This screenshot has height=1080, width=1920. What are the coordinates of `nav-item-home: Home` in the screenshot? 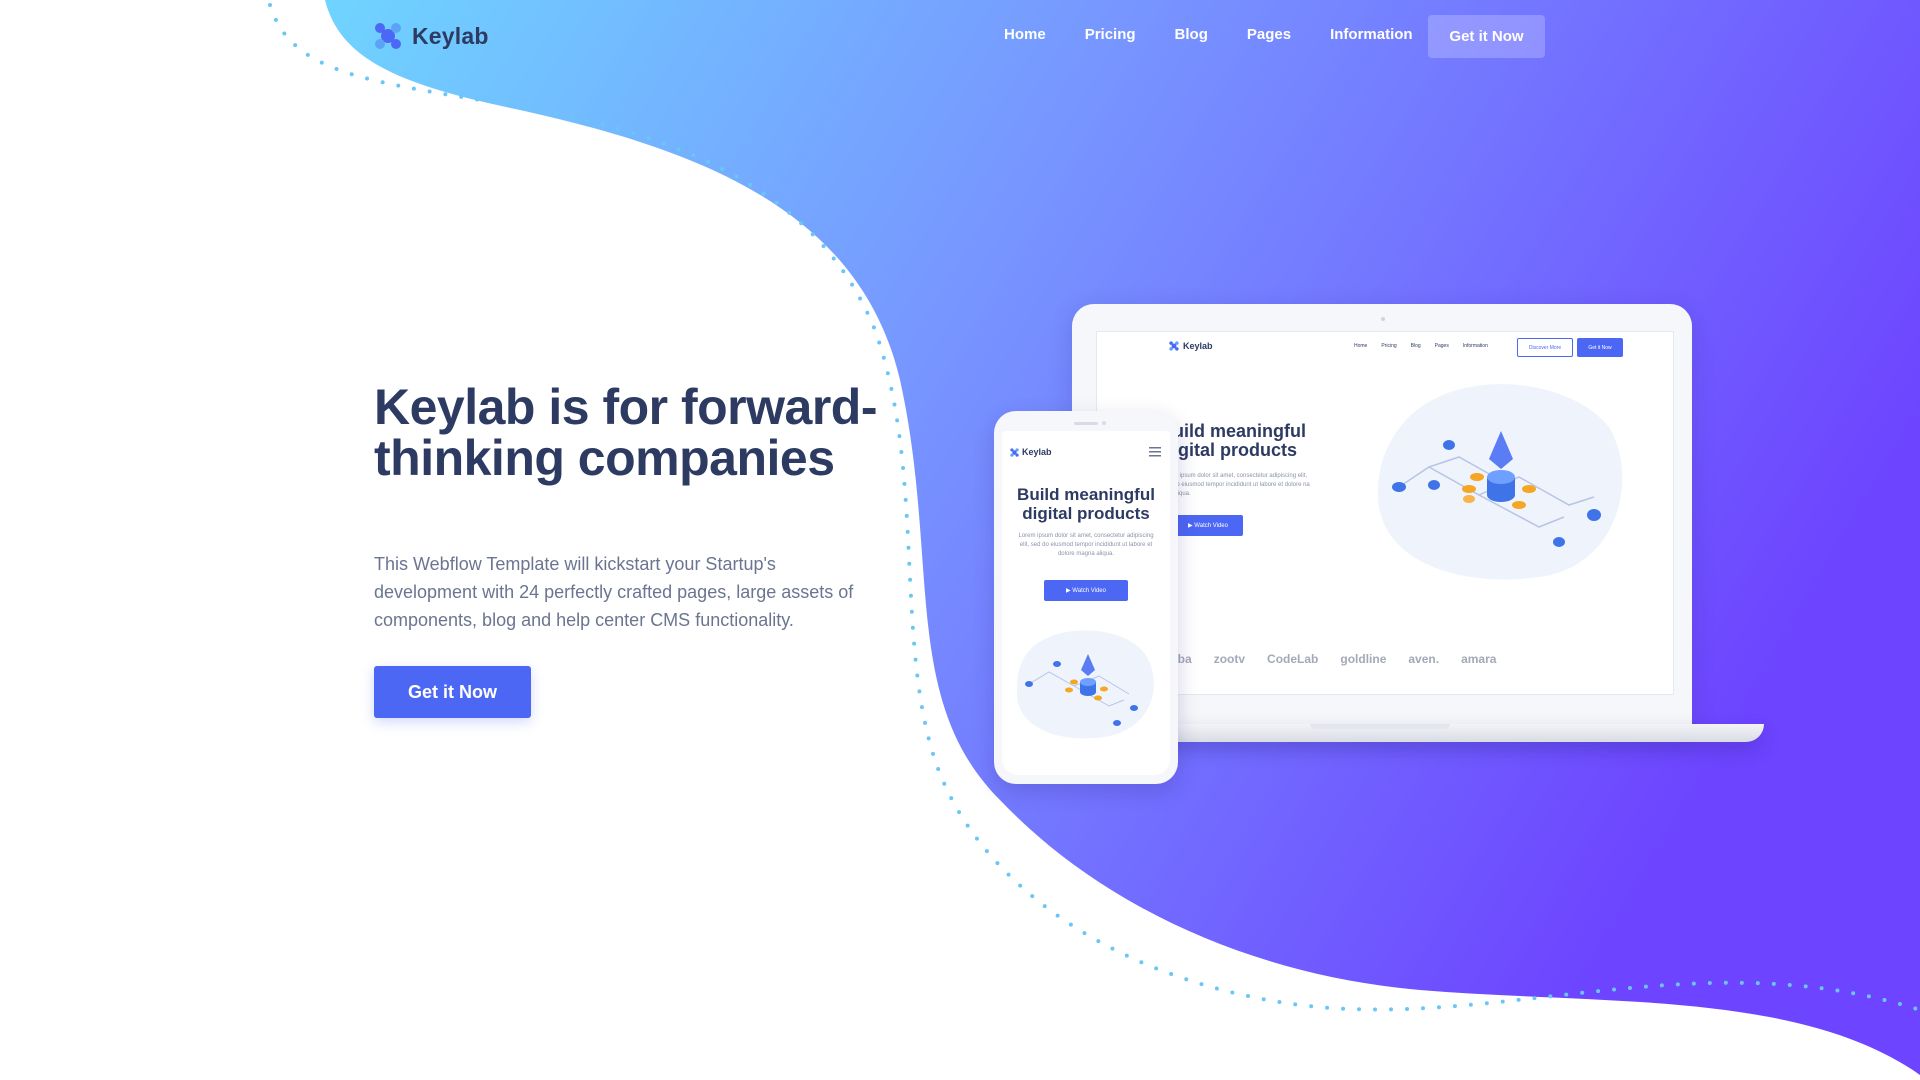 It's located at (1025, 34).